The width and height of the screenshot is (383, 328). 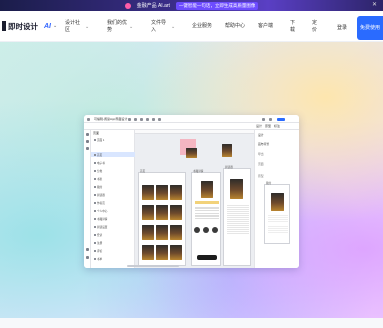 What do you see at coordinates (88, 119) in the screenshot?
I see `menu-icon` at bounding box center [88, 119].